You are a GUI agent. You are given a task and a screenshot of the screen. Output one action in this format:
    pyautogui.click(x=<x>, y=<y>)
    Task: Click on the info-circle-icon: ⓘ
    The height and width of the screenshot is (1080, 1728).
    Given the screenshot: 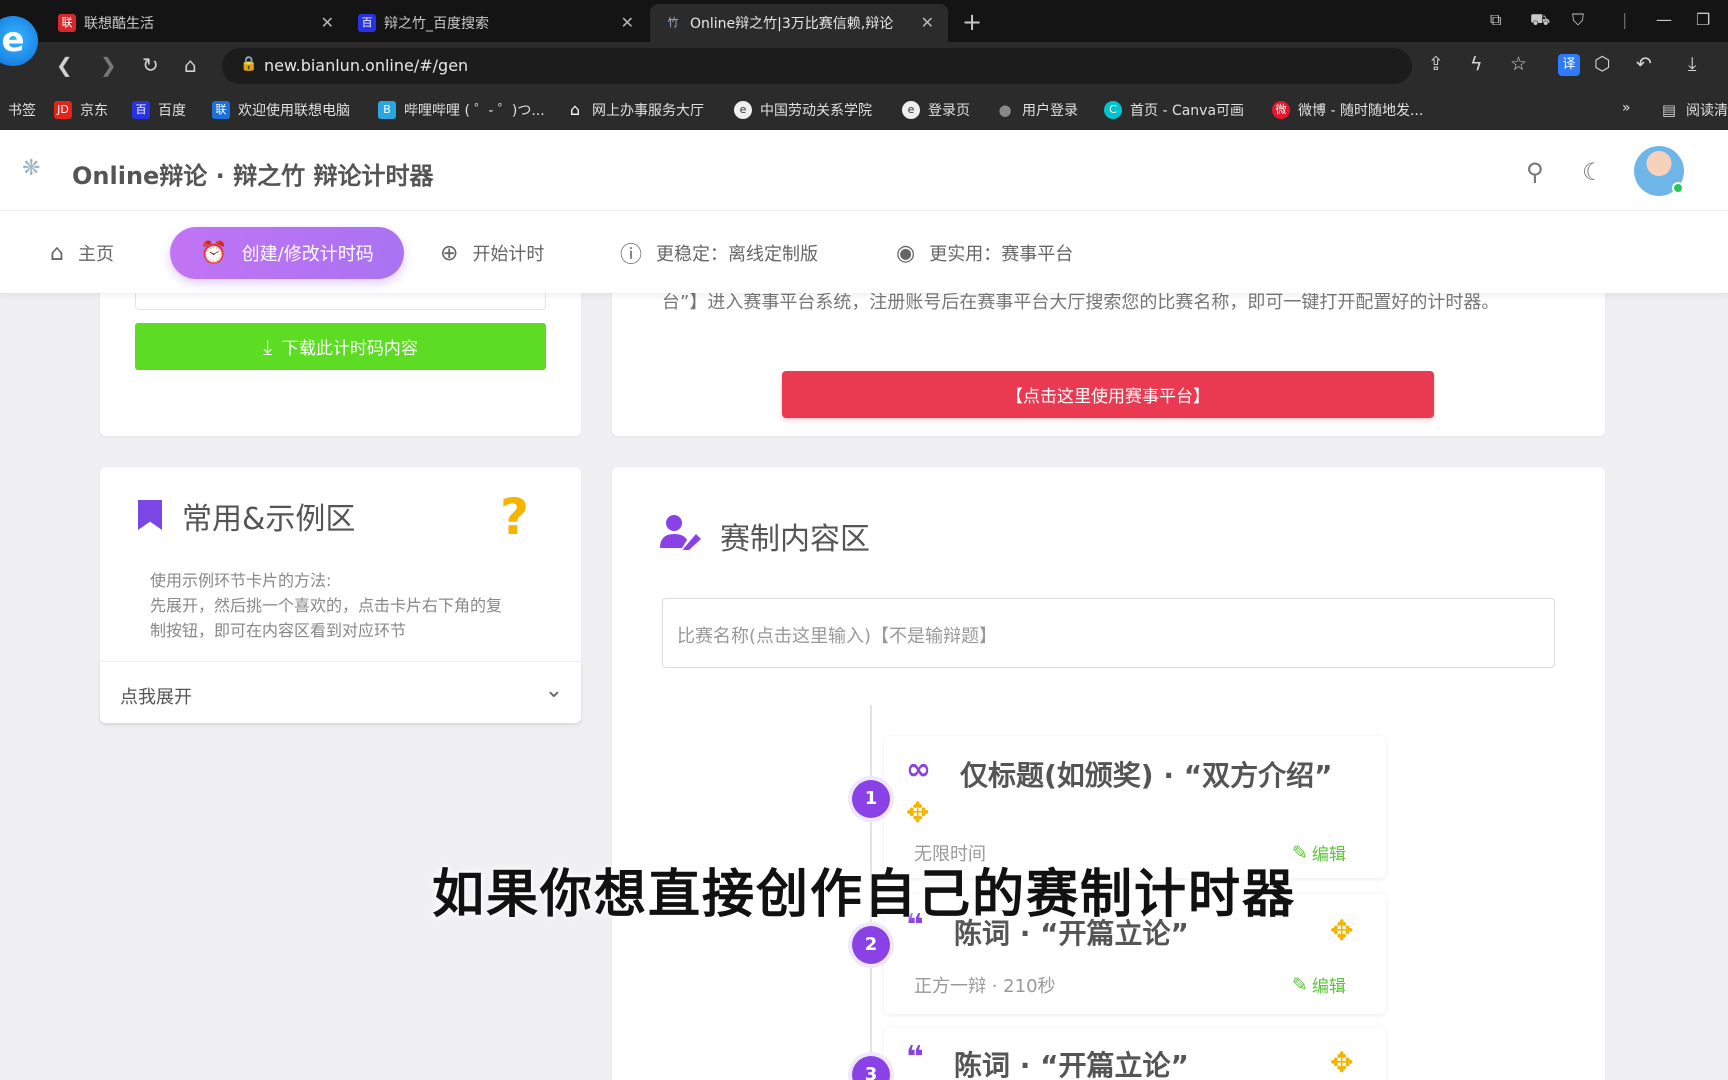 What is the action you would take?
    pyautogui.click(x=631, y=255)
    